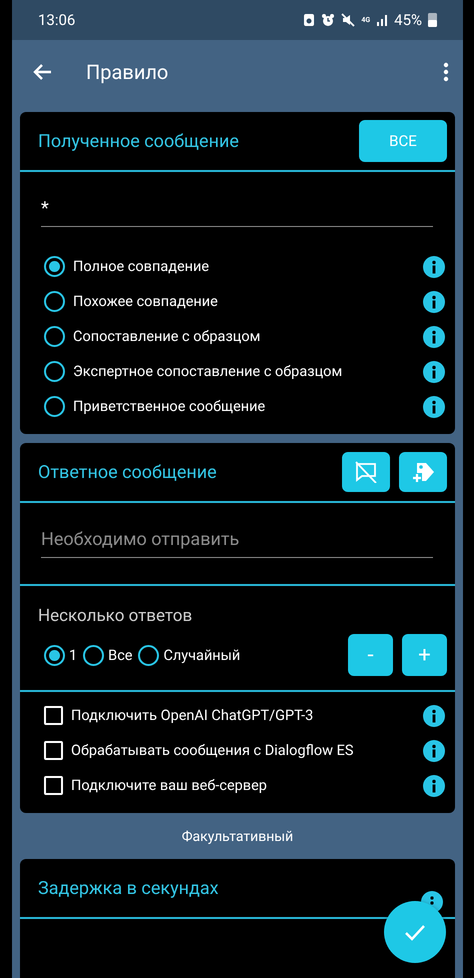 The width and height of the screenshot is (474, 978). Describe the element at coordinates (423, 472) in the screenshot. I see `add-tag-icon` at that location.